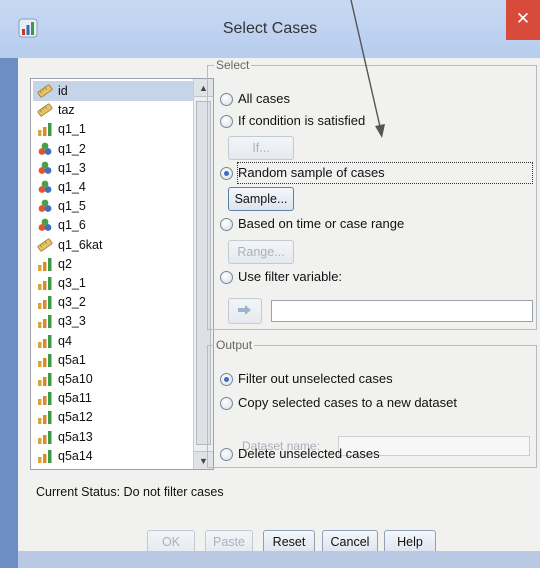 The width and height of the screenshot is (540, 568). I want to click on variable-name: q1_1, so click(72, 129).